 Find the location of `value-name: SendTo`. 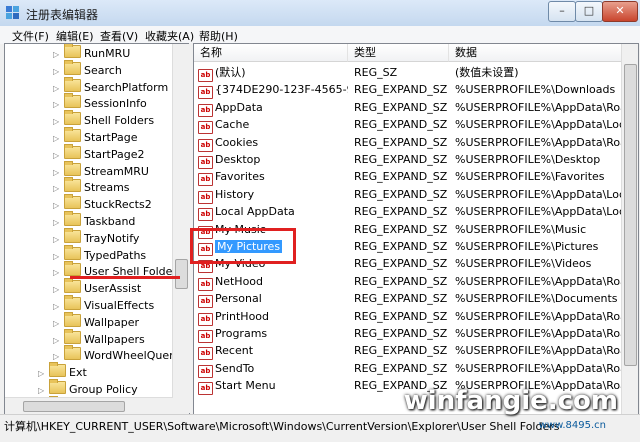

value-name: SendTo is located at coordinates (235, 368).